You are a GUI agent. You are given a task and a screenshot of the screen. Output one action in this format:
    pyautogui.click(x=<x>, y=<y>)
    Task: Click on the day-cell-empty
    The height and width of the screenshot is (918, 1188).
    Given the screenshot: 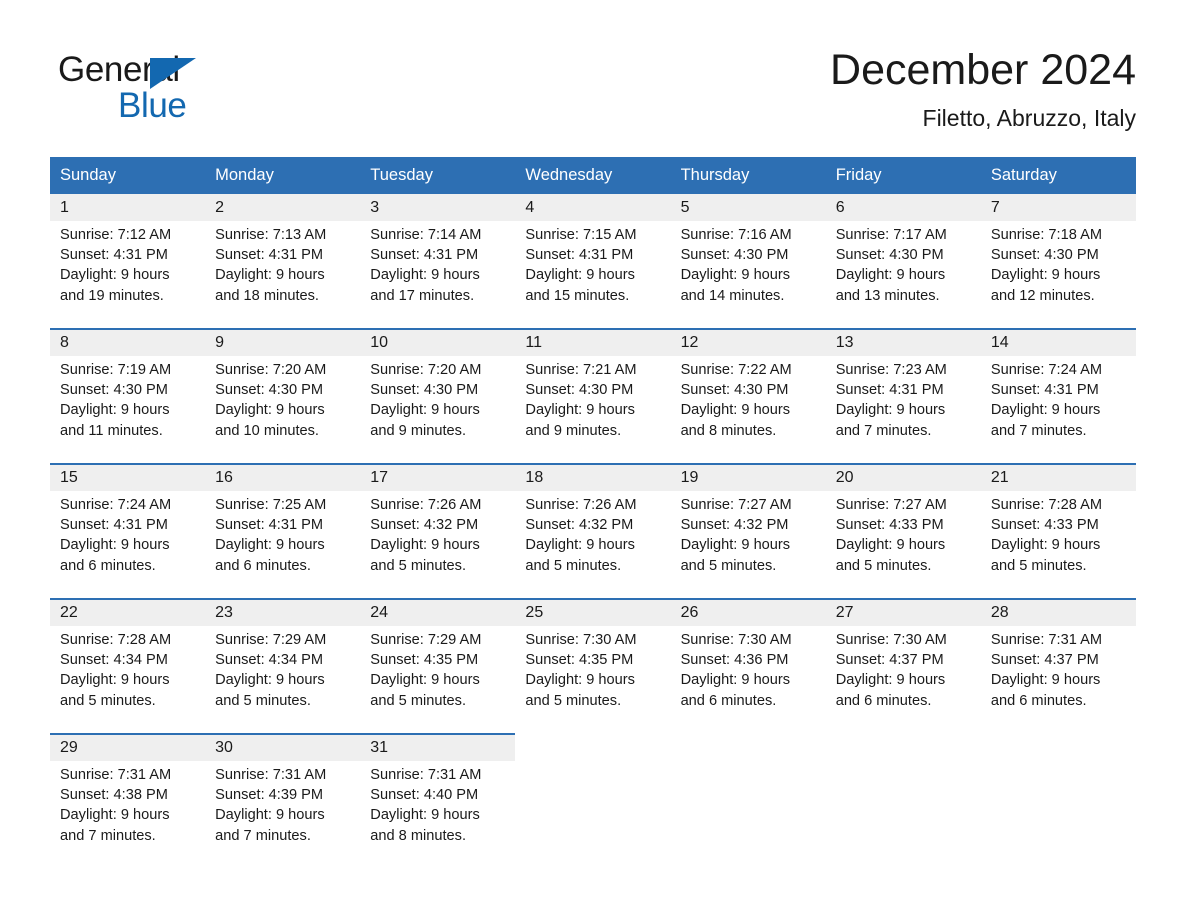 What is the action you would take?
    pyautogui.click(x=593, y=815)
    